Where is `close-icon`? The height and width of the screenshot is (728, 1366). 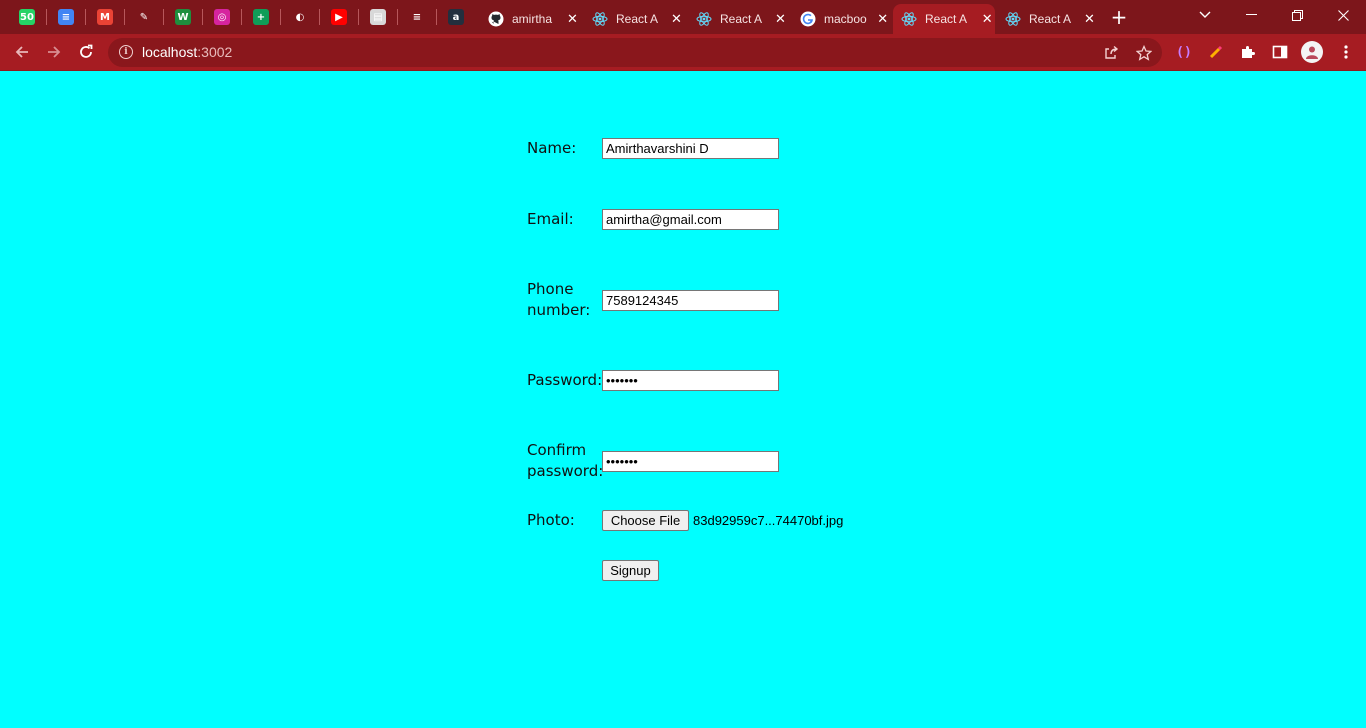
close-icon is located at coordinates (1343, 15).